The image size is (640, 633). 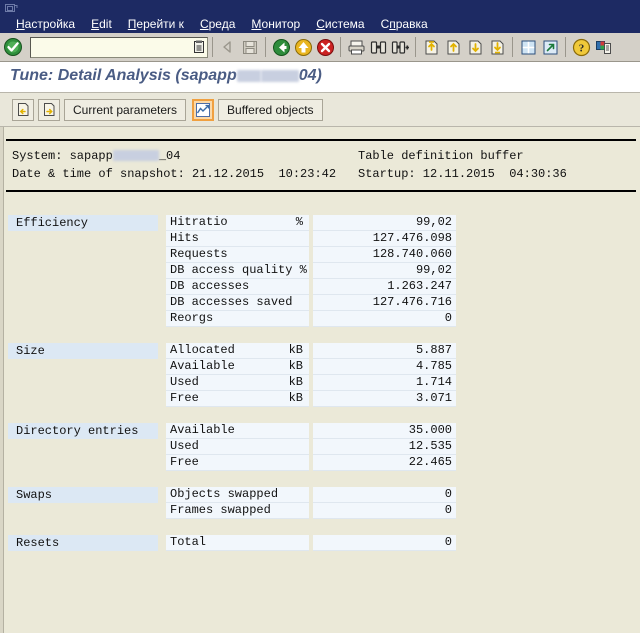 What do you see at coordinates (11, 7) in the screenshot?
I see `window-restore-icon` at bounding box center [11, 7].